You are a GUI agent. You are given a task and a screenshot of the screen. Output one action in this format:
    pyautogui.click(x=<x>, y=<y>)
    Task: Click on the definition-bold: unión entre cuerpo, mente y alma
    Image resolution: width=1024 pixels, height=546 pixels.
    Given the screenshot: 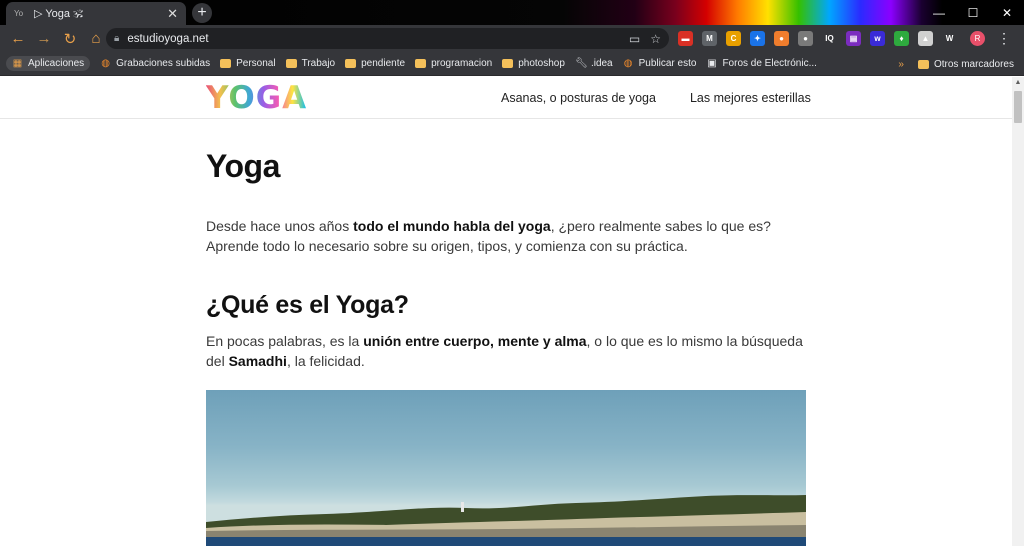 What is the action you would take?
    pyautogui.click(x=475, y=341)
    